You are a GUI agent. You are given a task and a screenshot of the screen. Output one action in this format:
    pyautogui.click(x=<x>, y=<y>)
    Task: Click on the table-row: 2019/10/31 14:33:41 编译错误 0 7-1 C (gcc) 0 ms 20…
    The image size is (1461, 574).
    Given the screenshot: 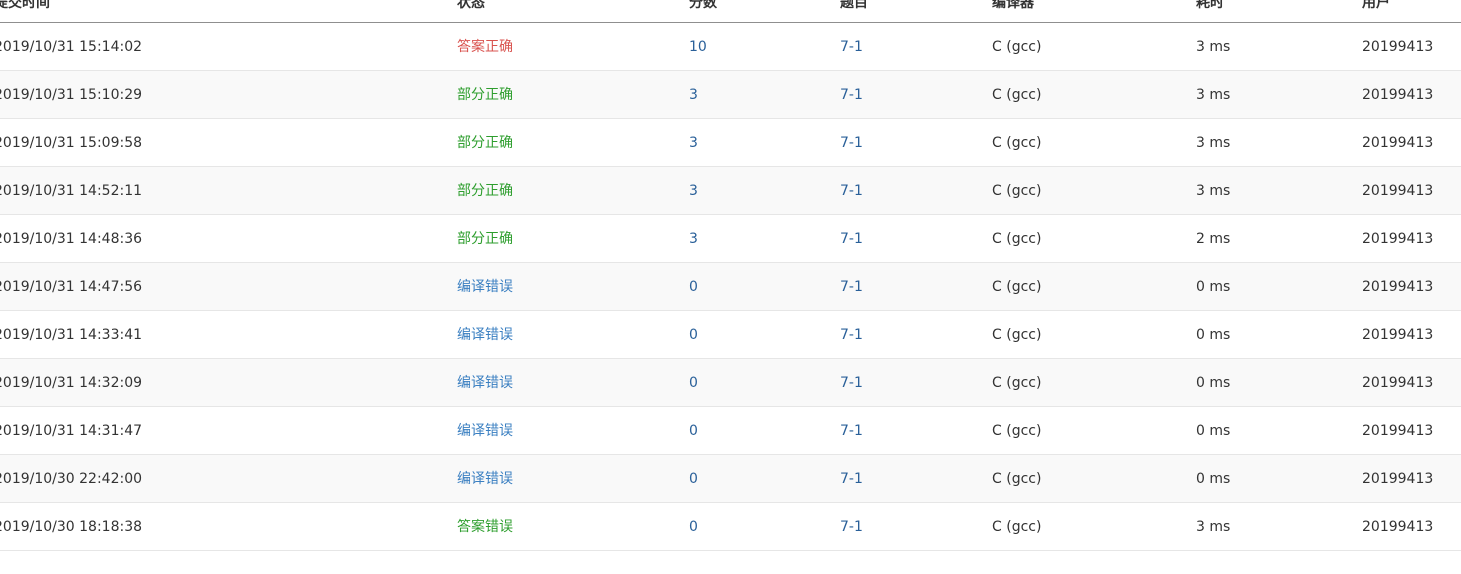 What is the action you would take?
    pyautogui.click(x=730, y=335)
    